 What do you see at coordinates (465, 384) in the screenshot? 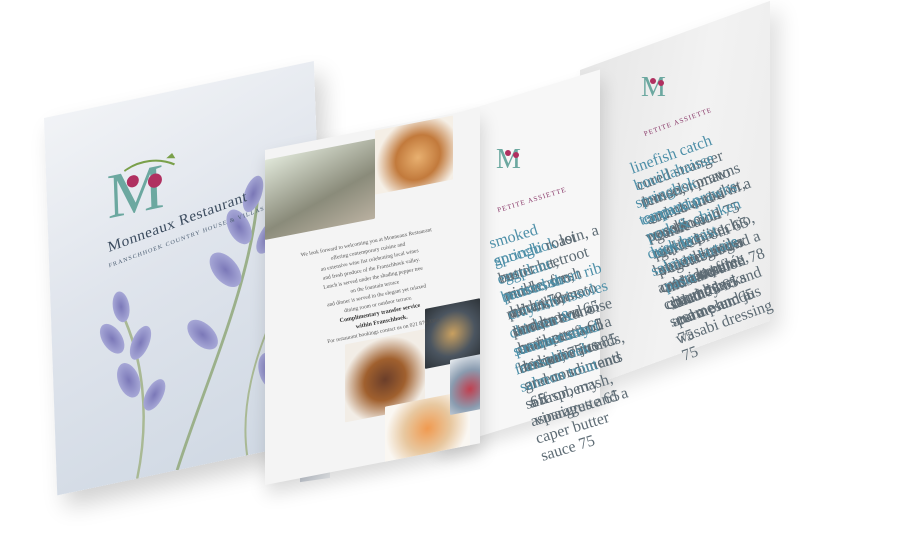
I see `berries-photo` at bounding box center [465, 384].